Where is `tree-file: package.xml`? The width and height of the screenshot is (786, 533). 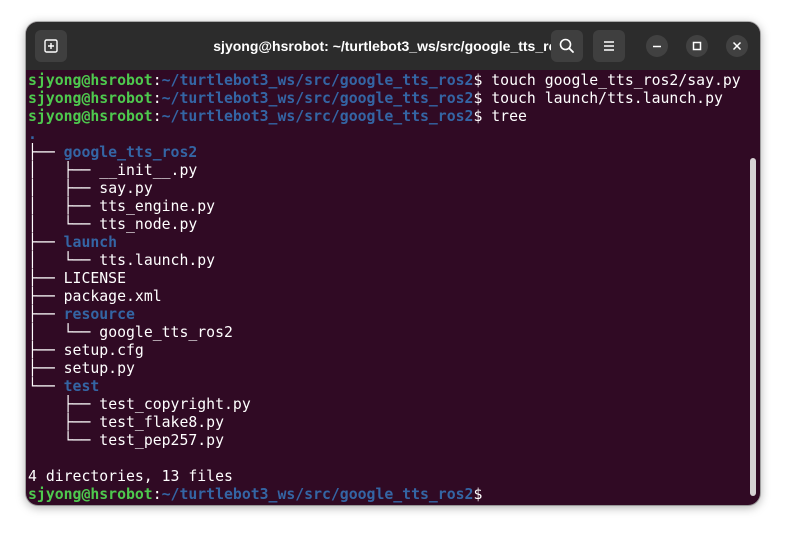 tree-file: package.xml is located at coordinates (112, 296).